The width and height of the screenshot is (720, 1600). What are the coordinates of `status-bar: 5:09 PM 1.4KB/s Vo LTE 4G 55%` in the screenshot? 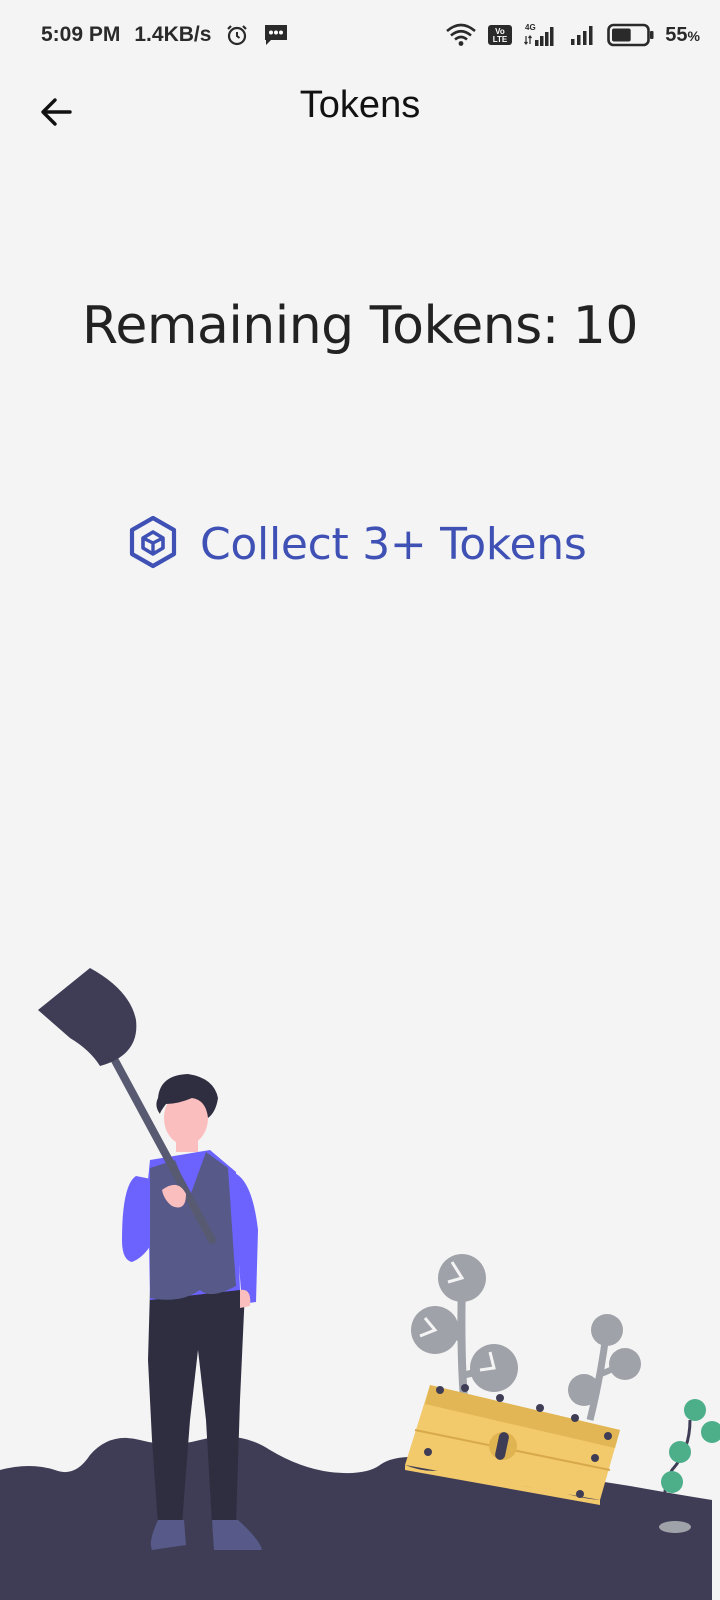 It's located at (360, 36).